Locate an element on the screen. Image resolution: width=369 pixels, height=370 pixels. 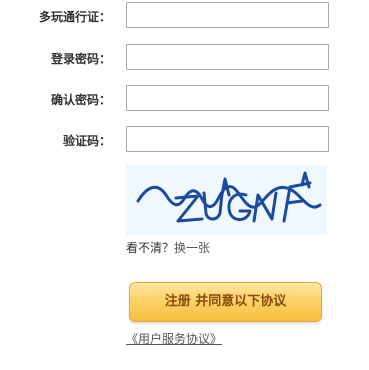
captcha-image is located at coordinates (226, 200).